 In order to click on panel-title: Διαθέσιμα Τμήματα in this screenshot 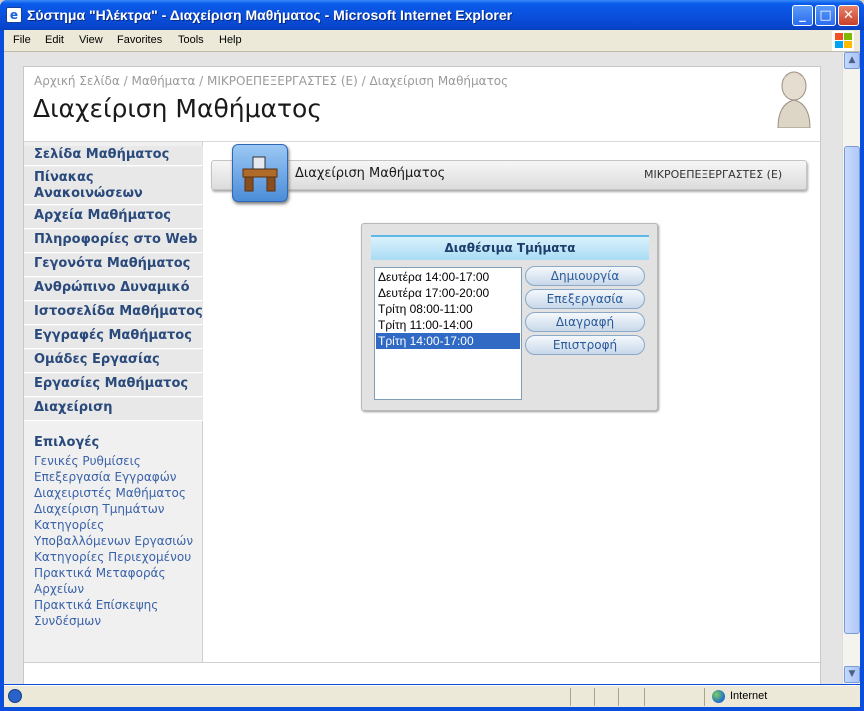, I will do `click(510, 247)`.